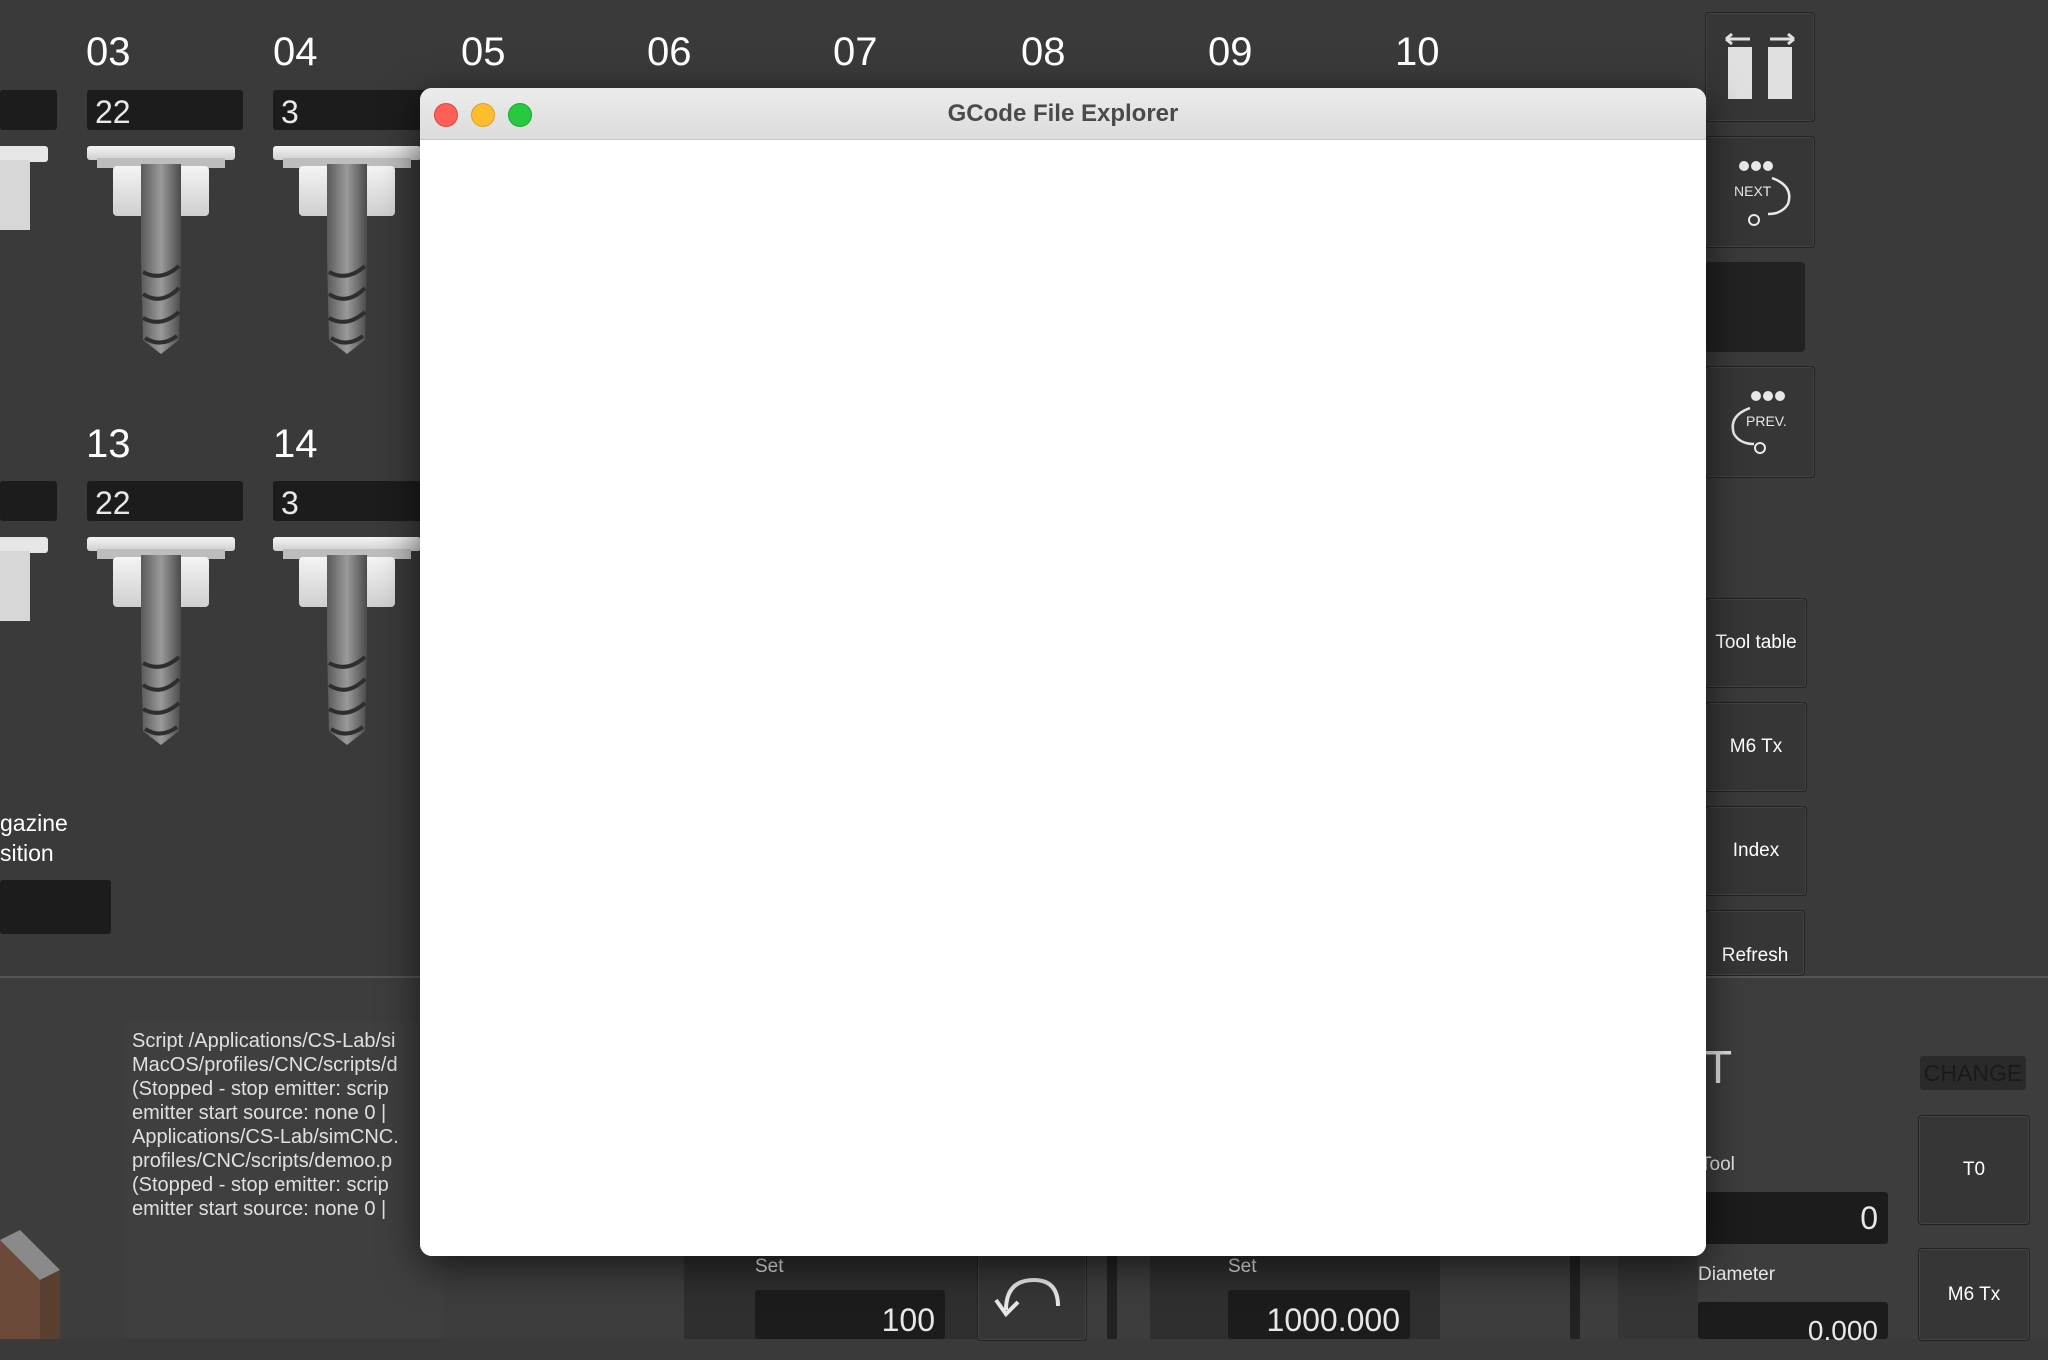 The width and height of the screenshot is (2048, 1360). I want to click on spread-button, so click(1760, 67).